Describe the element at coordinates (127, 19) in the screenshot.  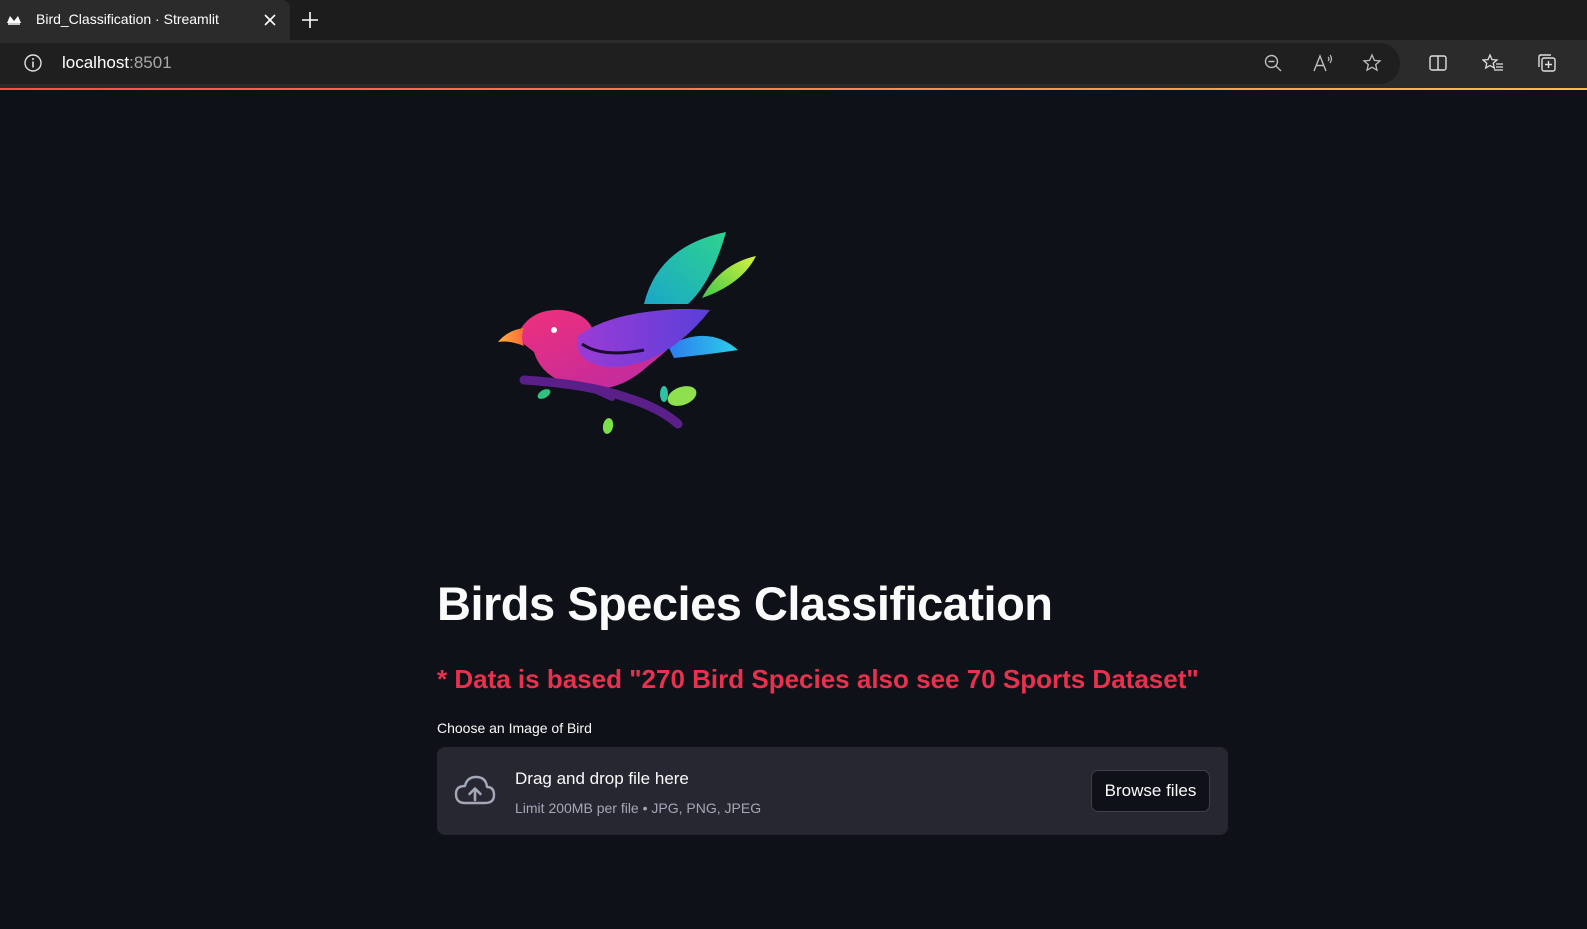
I see `tab-title: Bird_Classification · Streamlit` at that location.